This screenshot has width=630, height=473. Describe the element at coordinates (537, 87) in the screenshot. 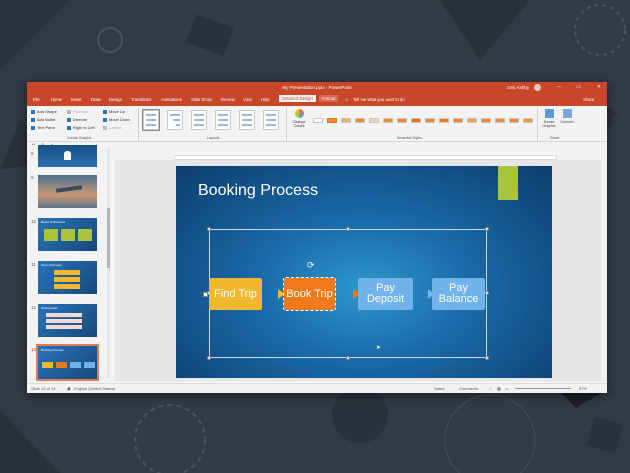

I see `avatar` at that location.